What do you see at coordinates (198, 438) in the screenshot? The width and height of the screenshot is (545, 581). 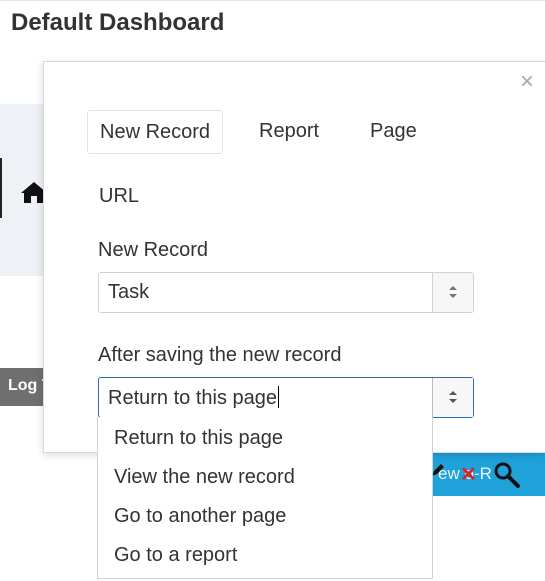 I see `dropdown-option: Return to this page` at bounding box center [198, 438].